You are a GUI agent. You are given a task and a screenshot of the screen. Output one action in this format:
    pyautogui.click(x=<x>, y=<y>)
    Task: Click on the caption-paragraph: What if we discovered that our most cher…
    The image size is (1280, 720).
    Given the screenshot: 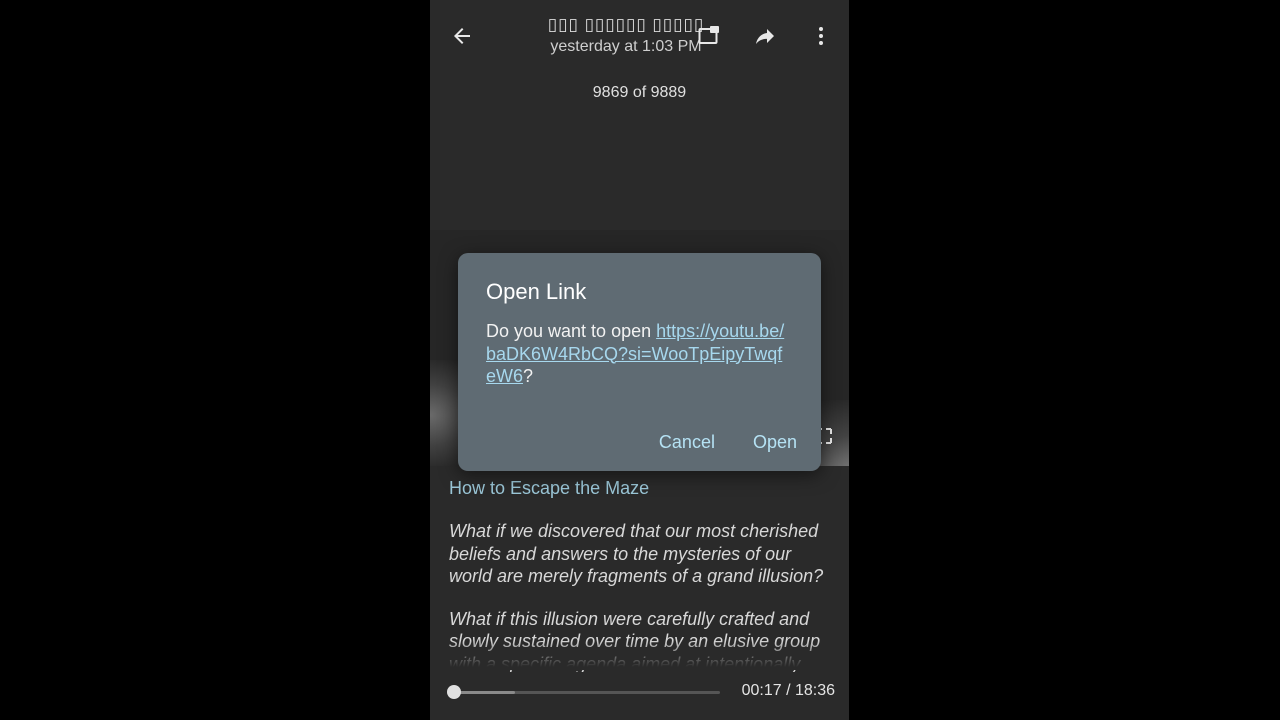 What is the action you would take?
    pyautogui.click(x=636, y=553)
    